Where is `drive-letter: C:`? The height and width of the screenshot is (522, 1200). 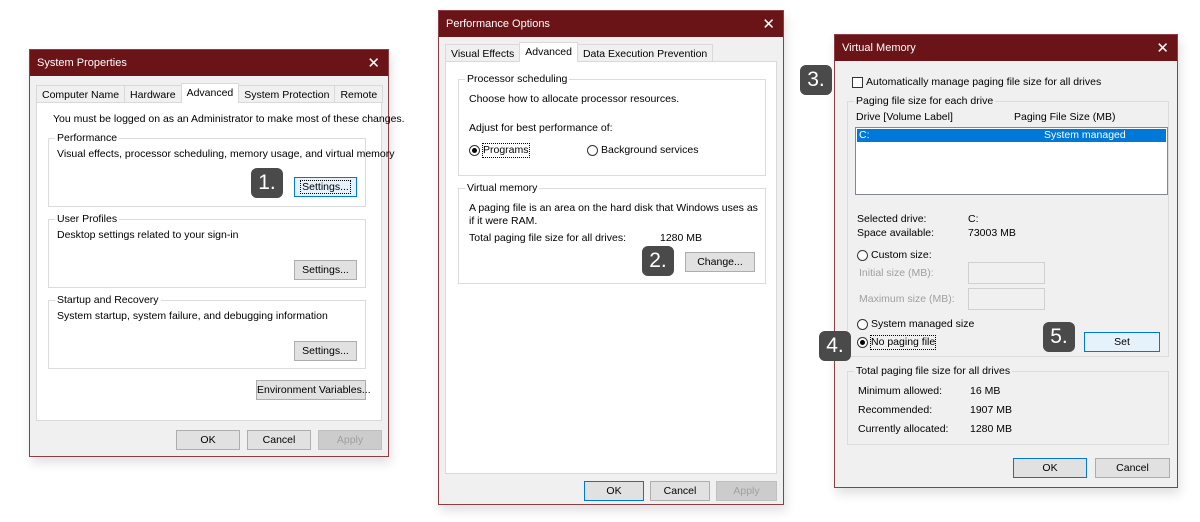
drive-letter: C: is located at coordinates (864, 135).